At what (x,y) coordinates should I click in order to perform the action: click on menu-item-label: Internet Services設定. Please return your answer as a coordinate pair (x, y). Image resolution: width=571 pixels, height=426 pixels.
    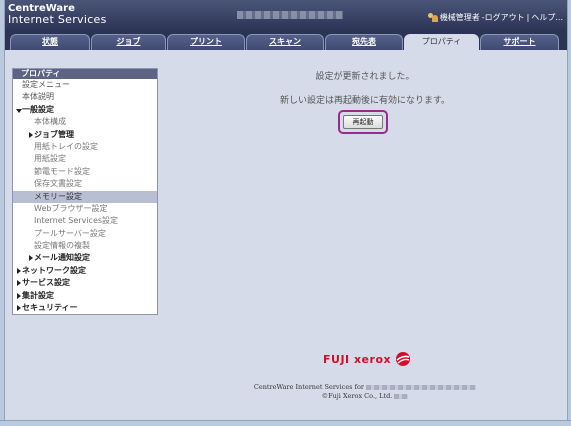
    Looking at the image, I should click on (76, 221).